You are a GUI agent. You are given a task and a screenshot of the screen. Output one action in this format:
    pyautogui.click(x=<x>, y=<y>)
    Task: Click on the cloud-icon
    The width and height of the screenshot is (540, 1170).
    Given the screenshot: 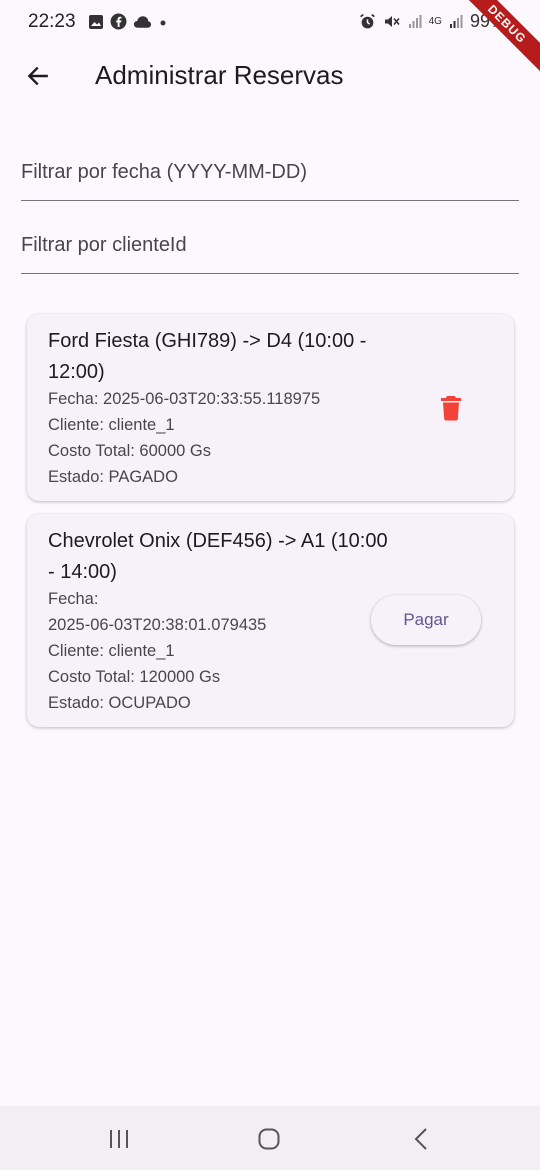 What is the action you would take?
    pyautogui.click(x=142, y=21)
    